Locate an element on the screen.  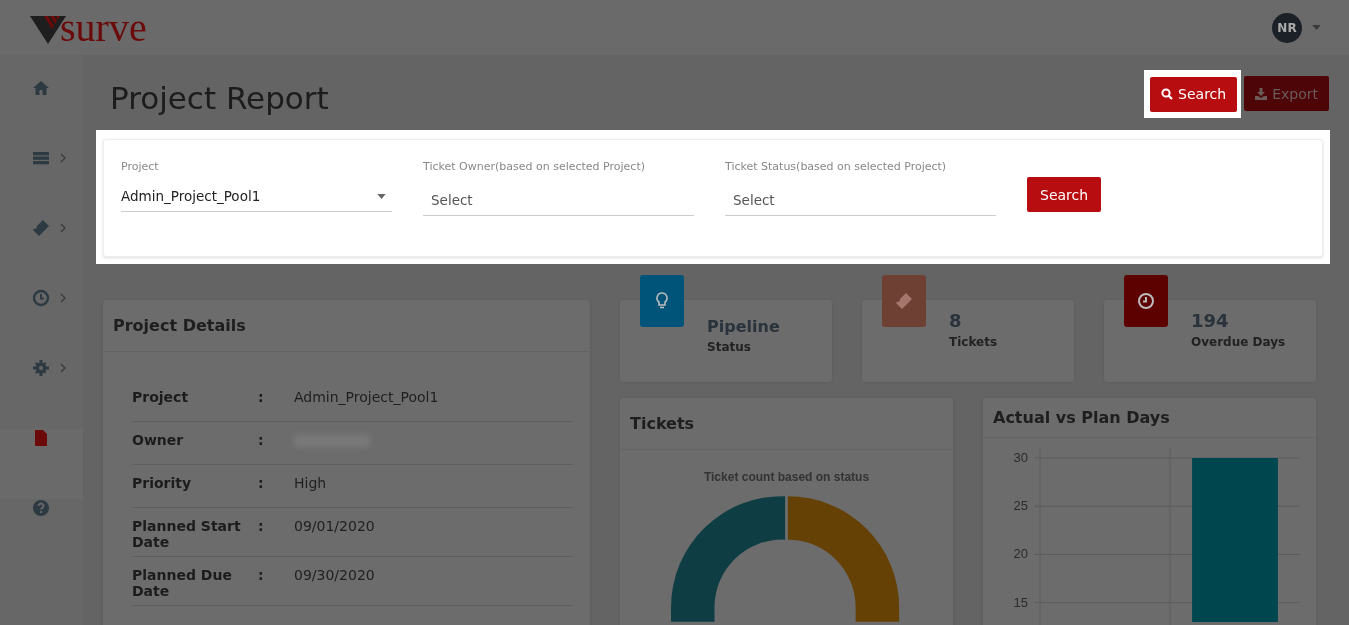
axis-tick-label: 20 is located at coordinates (1020, 554).